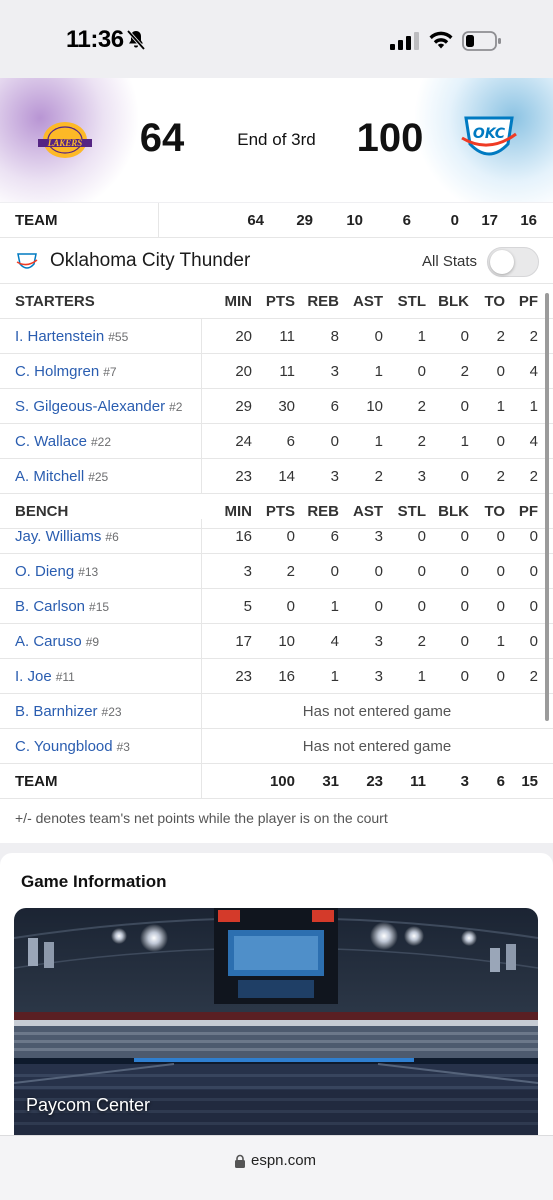 This screenshot has width=553, height=1200. Describe the element at coordinates (450, 261) in the screenshot. I see `all-stats-label: All Stats` at that location.